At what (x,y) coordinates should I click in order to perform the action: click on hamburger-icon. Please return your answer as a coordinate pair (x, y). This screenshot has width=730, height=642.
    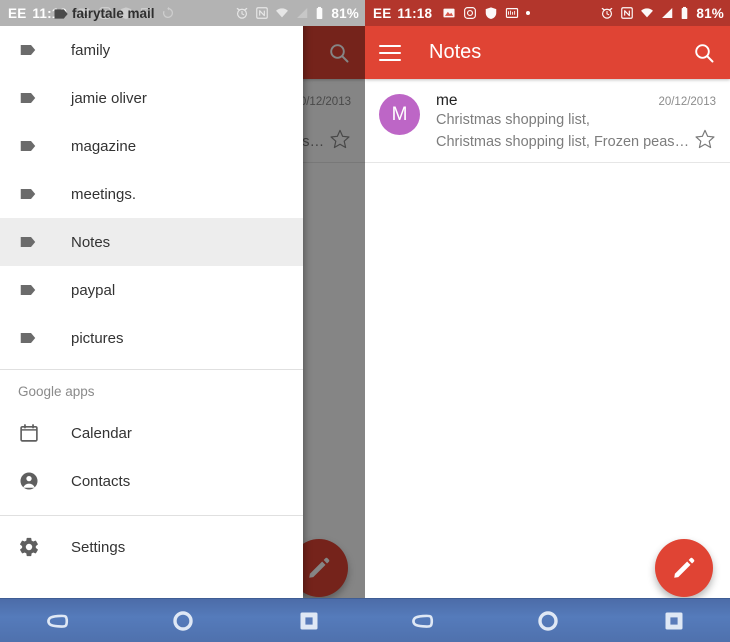
    Looking at the image, I should click on (390, 52).